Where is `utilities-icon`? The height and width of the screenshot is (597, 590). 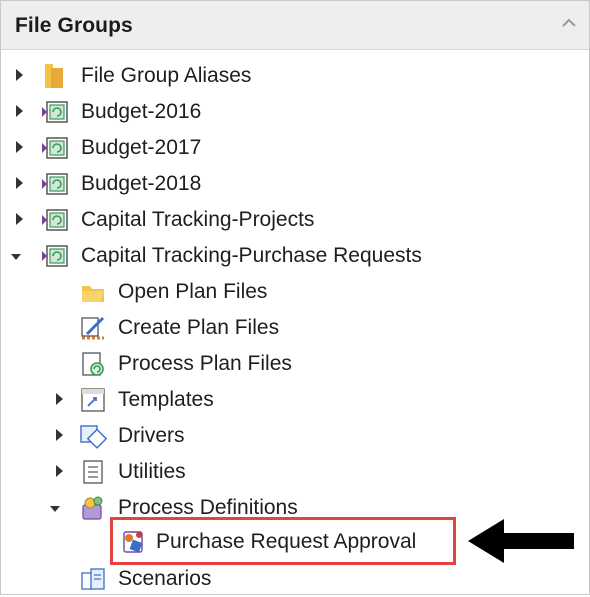 utilities-icon is located at coordinates (93, 472).